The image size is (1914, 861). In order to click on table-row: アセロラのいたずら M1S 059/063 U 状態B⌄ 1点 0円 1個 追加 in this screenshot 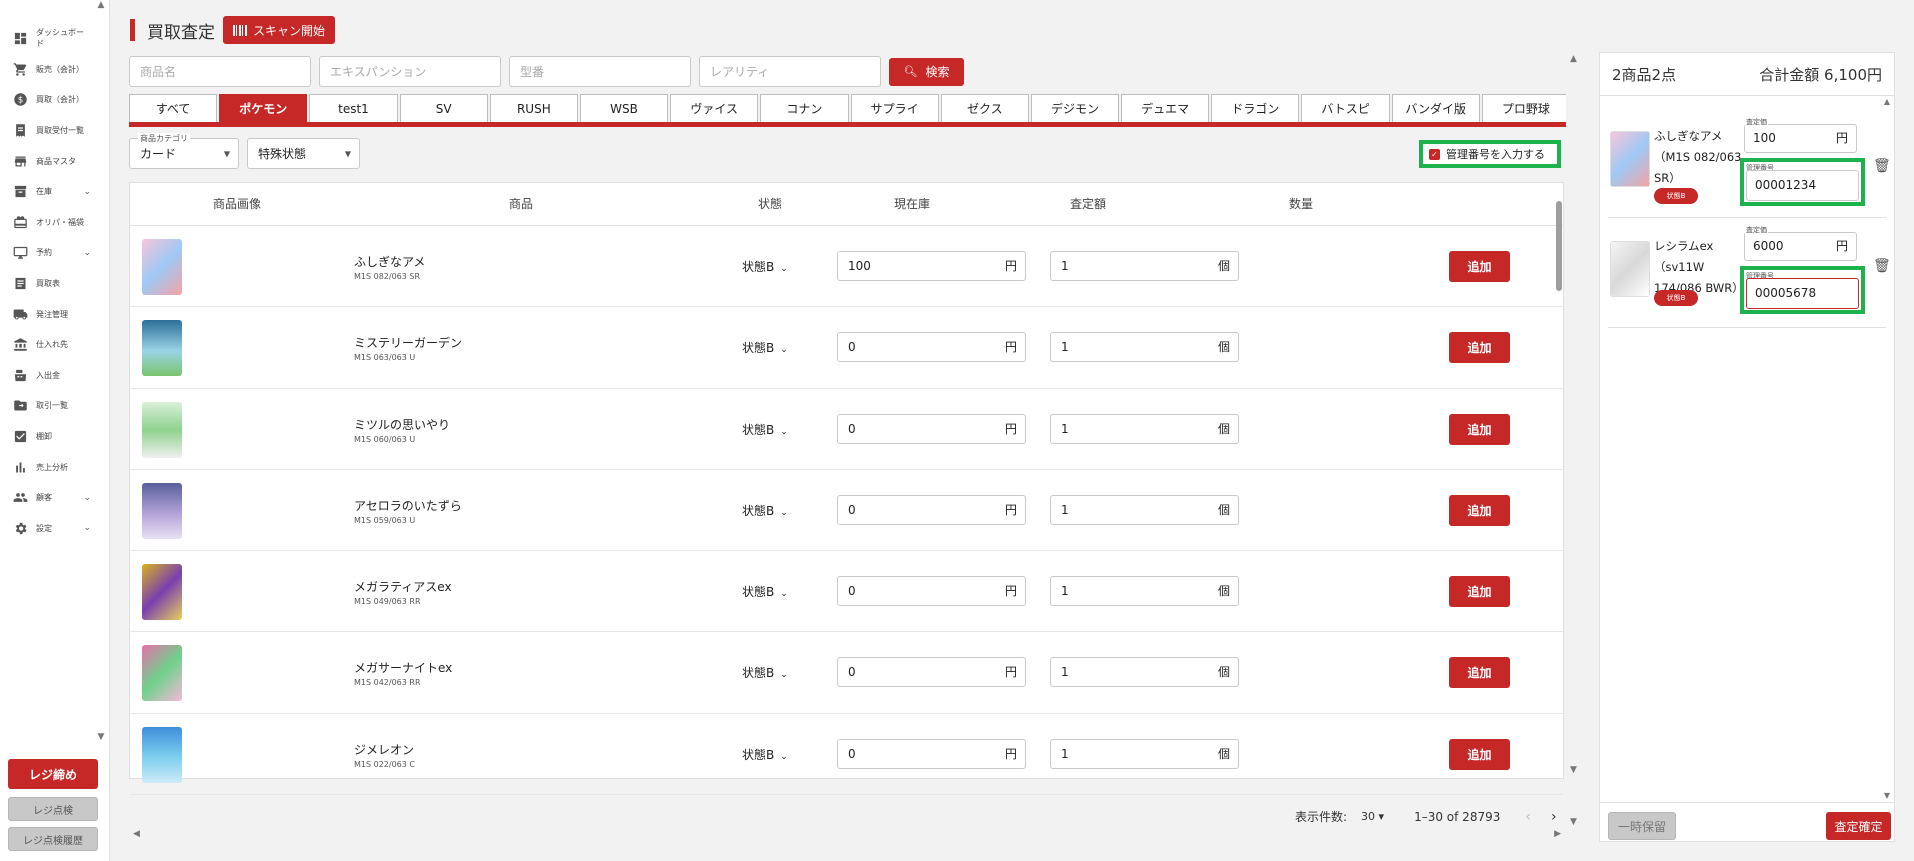, I will do `click(846, 511)`.